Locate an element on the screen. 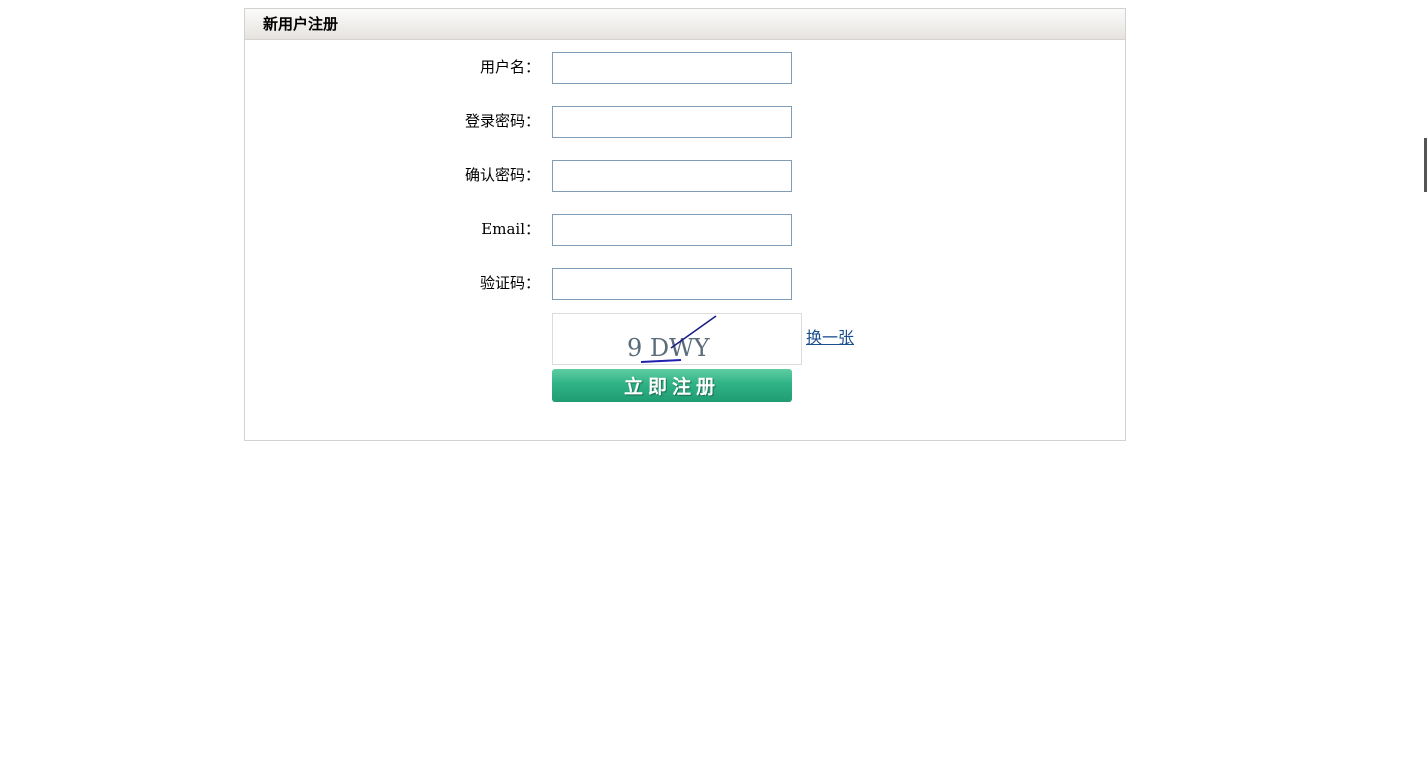 This screenshot has width=1427, height=771. captcha-graphic: 9 DWY is located at coordinates (672, 339).